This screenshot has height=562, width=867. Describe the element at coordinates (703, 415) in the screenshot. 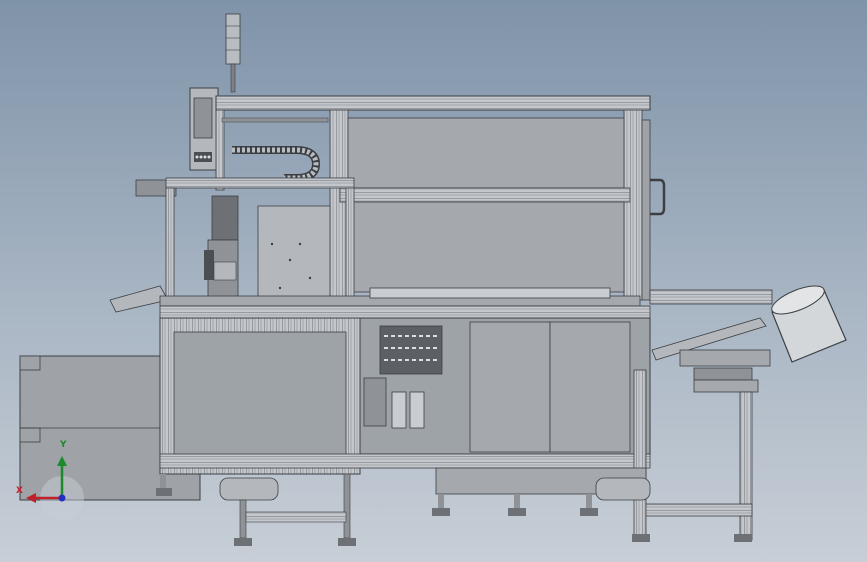

I see `linear-conveyor` at that location.